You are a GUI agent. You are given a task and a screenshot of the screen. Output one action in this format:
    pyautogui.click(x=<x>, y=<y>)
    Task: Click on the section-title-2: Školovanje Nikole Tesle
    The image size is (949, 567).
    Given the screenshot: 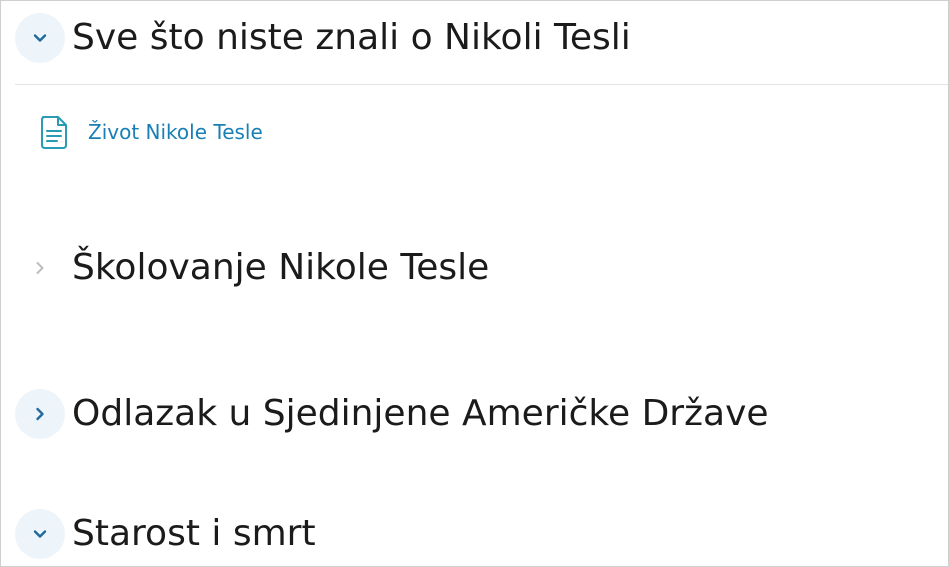 What is the action you would take?
    pyautogui.click(x=281, y=267)
    